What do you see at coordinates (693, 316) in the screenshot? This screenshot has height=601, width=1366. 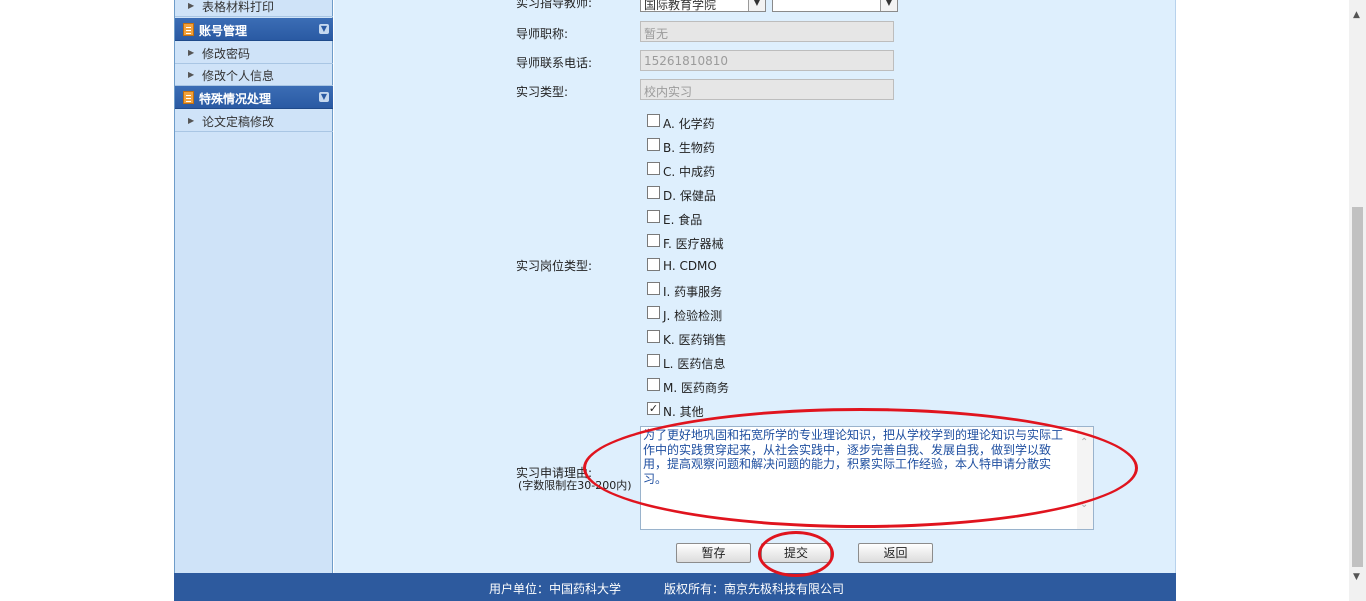 I see `option-label: J. 检验检测` at bounding box center [693, 316].